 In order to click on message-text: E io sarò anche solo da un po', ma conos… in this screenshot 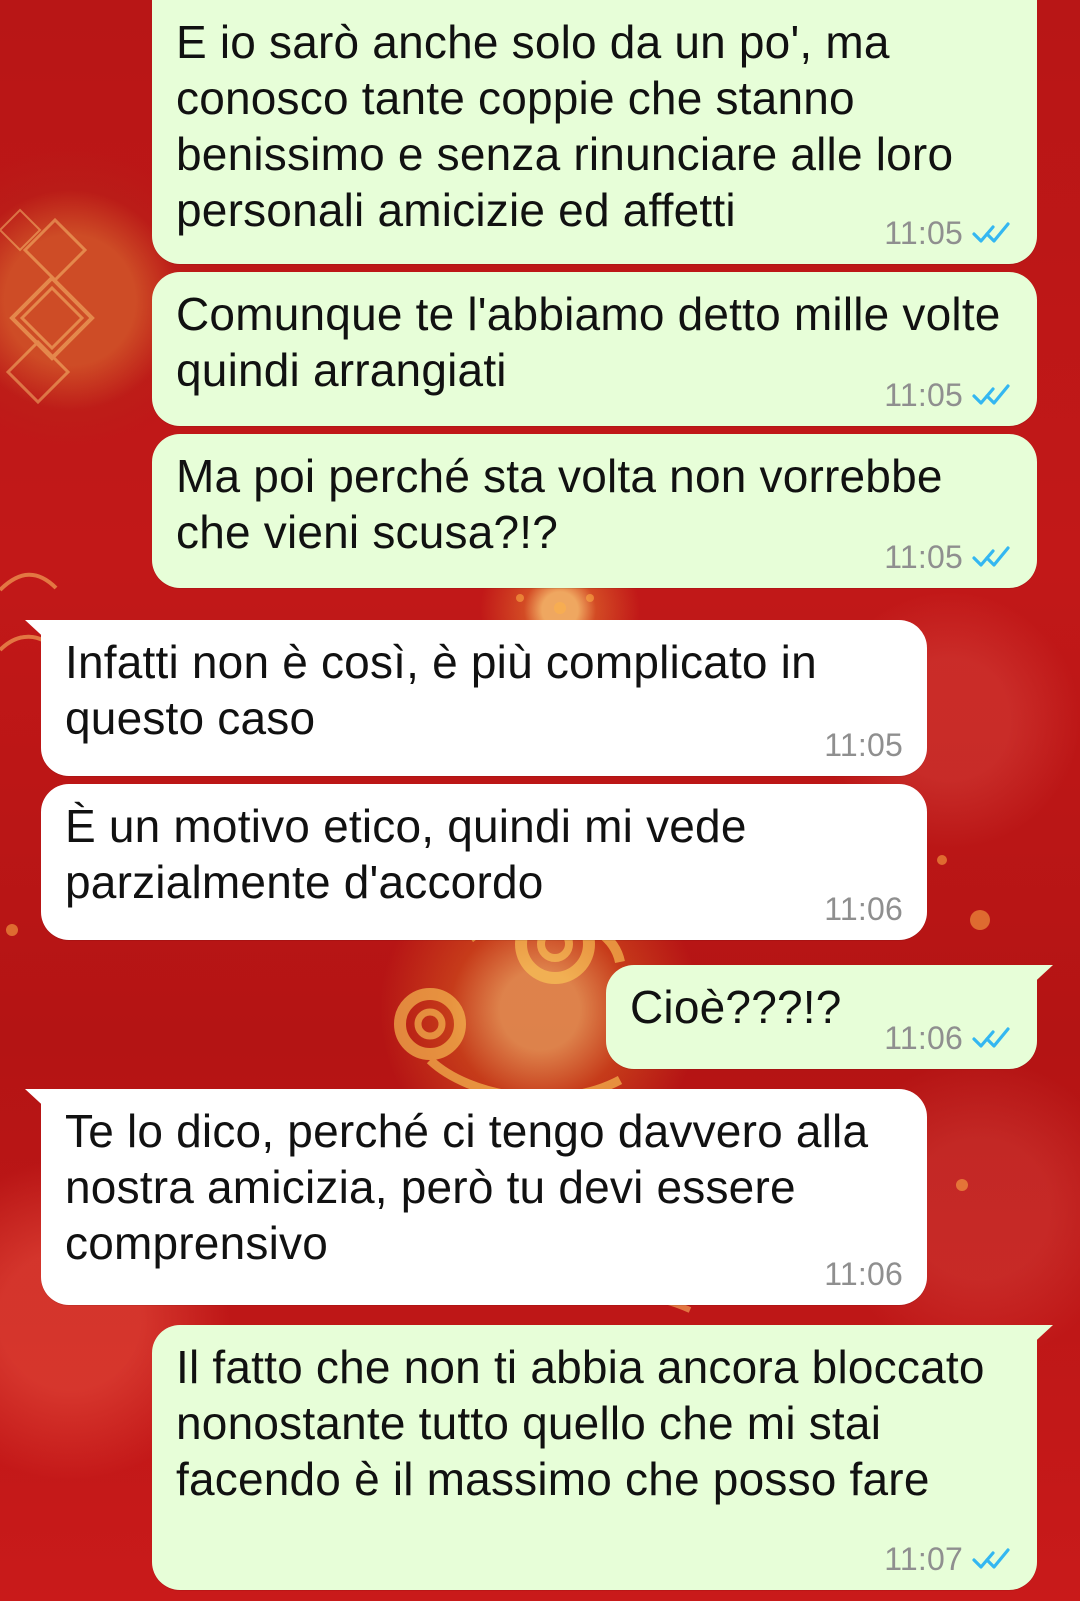, I will do `click(565, 126)`.